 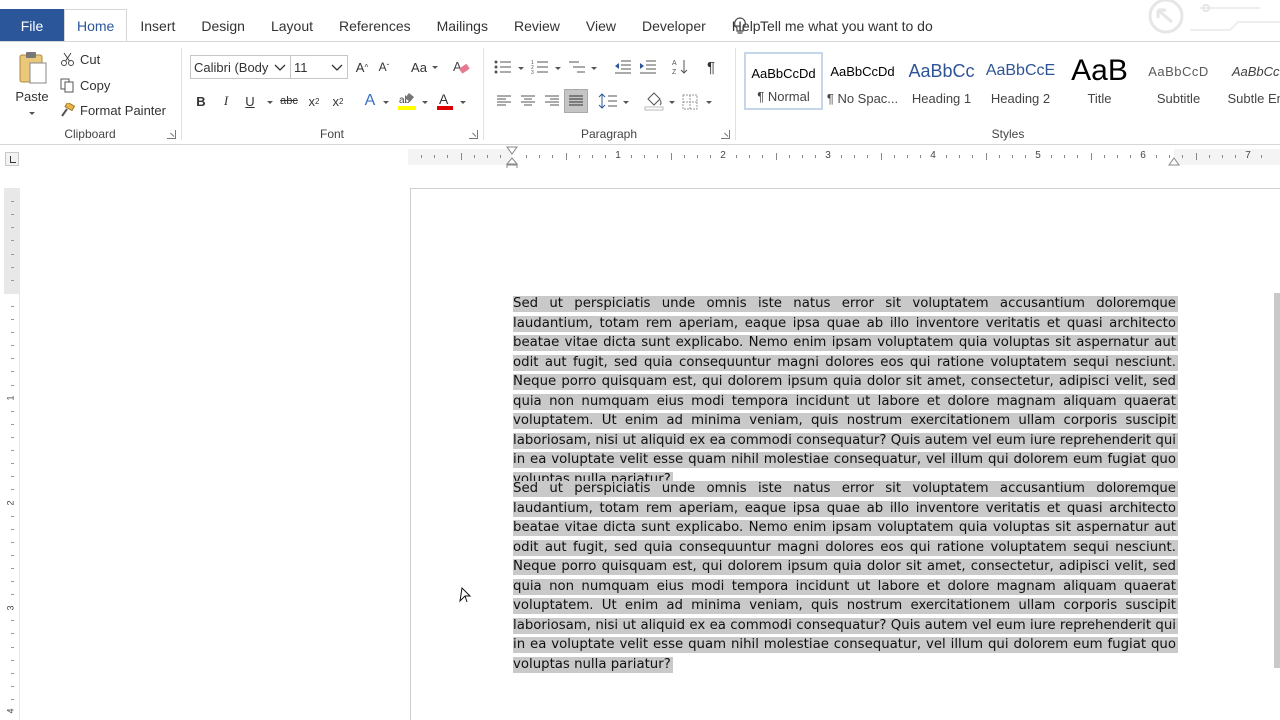 I want to click on text-effects-dropdown-icon, so click(x=386, y=102).